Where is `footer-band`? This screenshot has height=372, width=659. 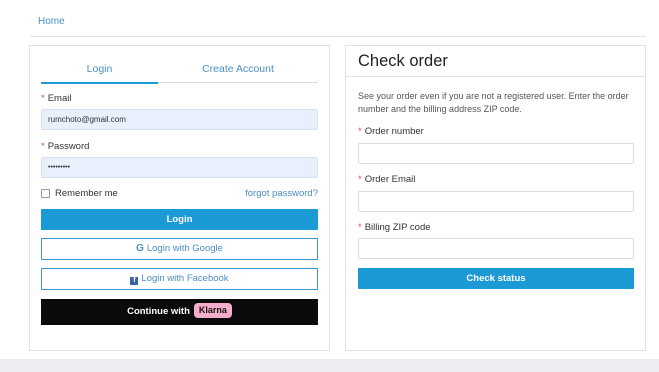 footer-band is located at coordinates (329, 365).